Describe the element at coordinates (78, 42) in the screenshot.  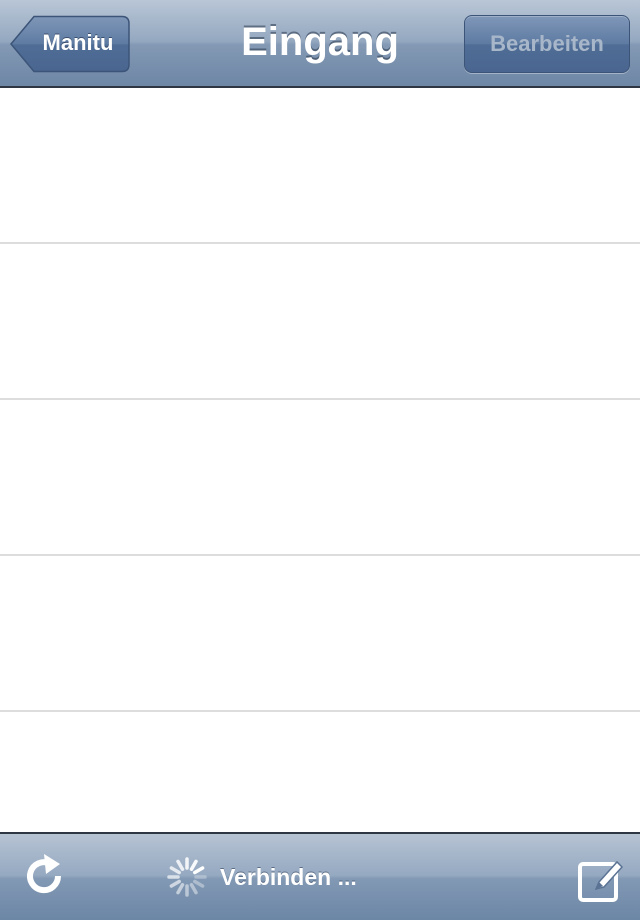
I see `back-button-label: Manitu` at that location.